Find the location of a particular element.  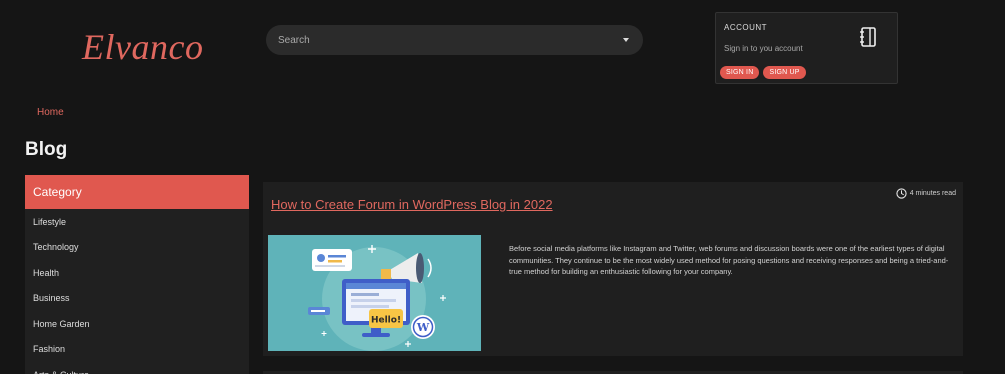

read-time: 4 minutes read is located at coordinates (926, 193).